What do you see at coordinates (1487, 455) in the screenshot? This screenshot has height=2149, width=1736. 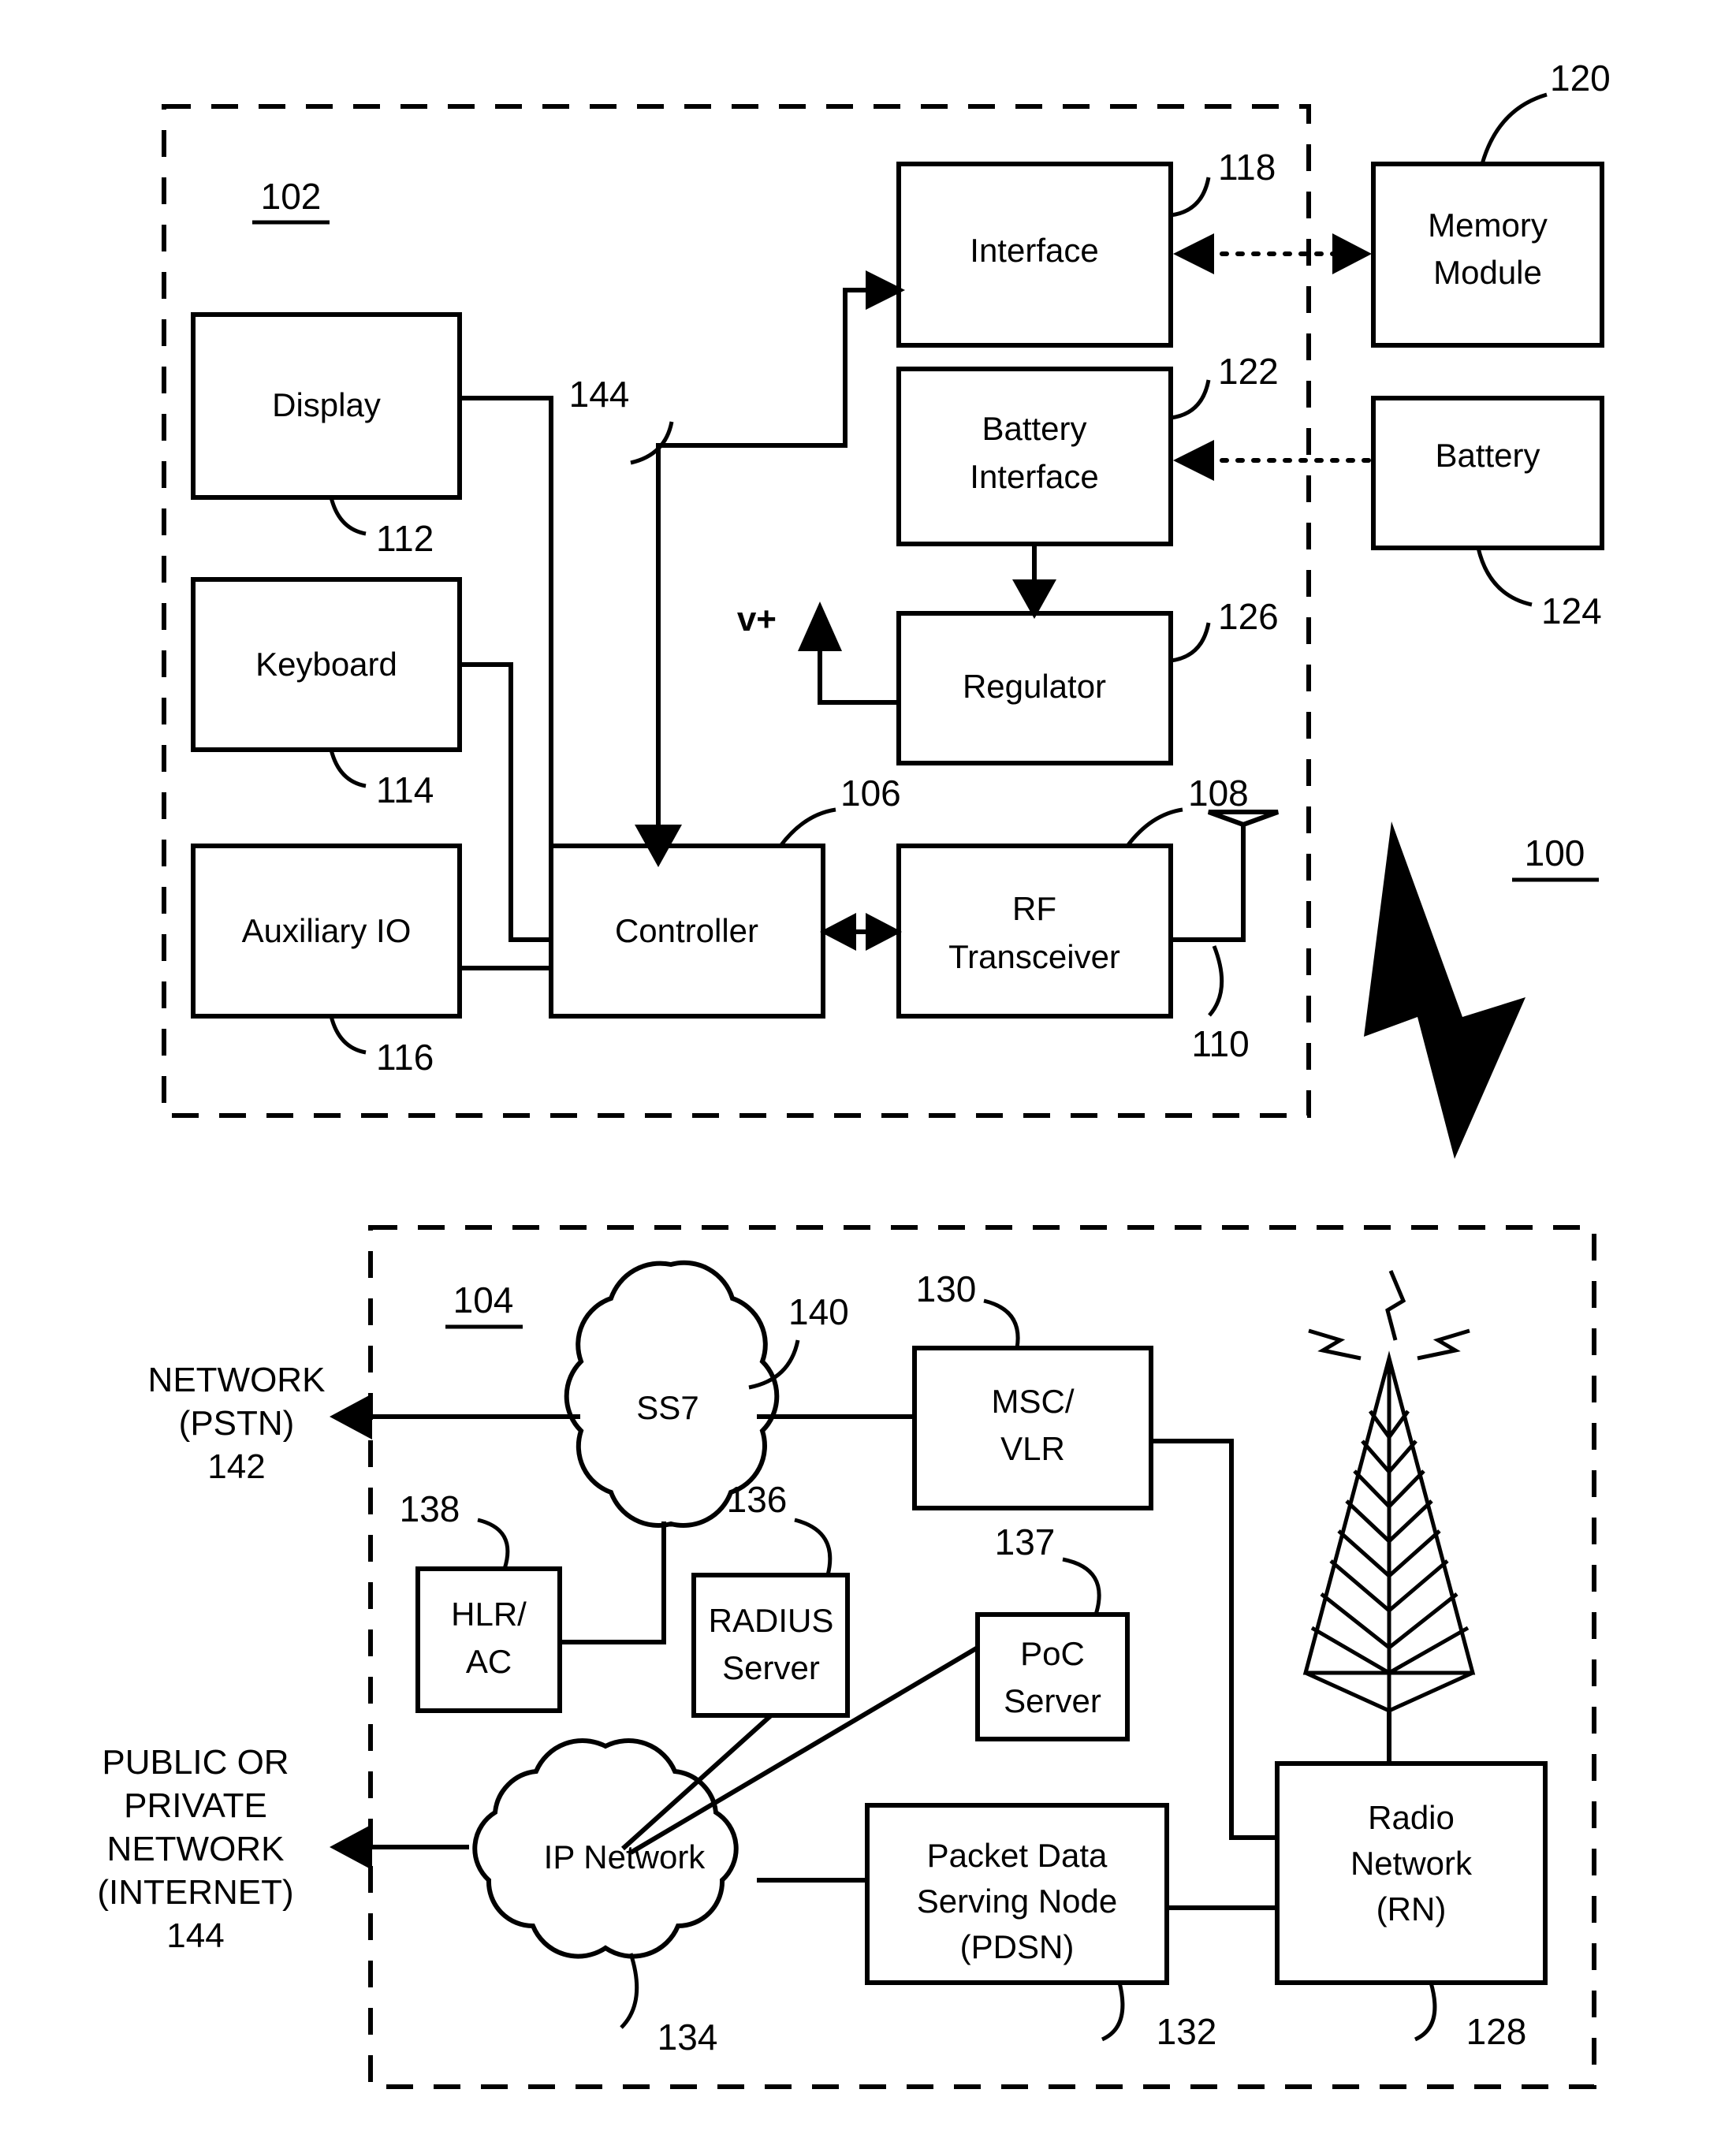 I see `battery-block-label: Battery` at bounding box center [1487, 455].